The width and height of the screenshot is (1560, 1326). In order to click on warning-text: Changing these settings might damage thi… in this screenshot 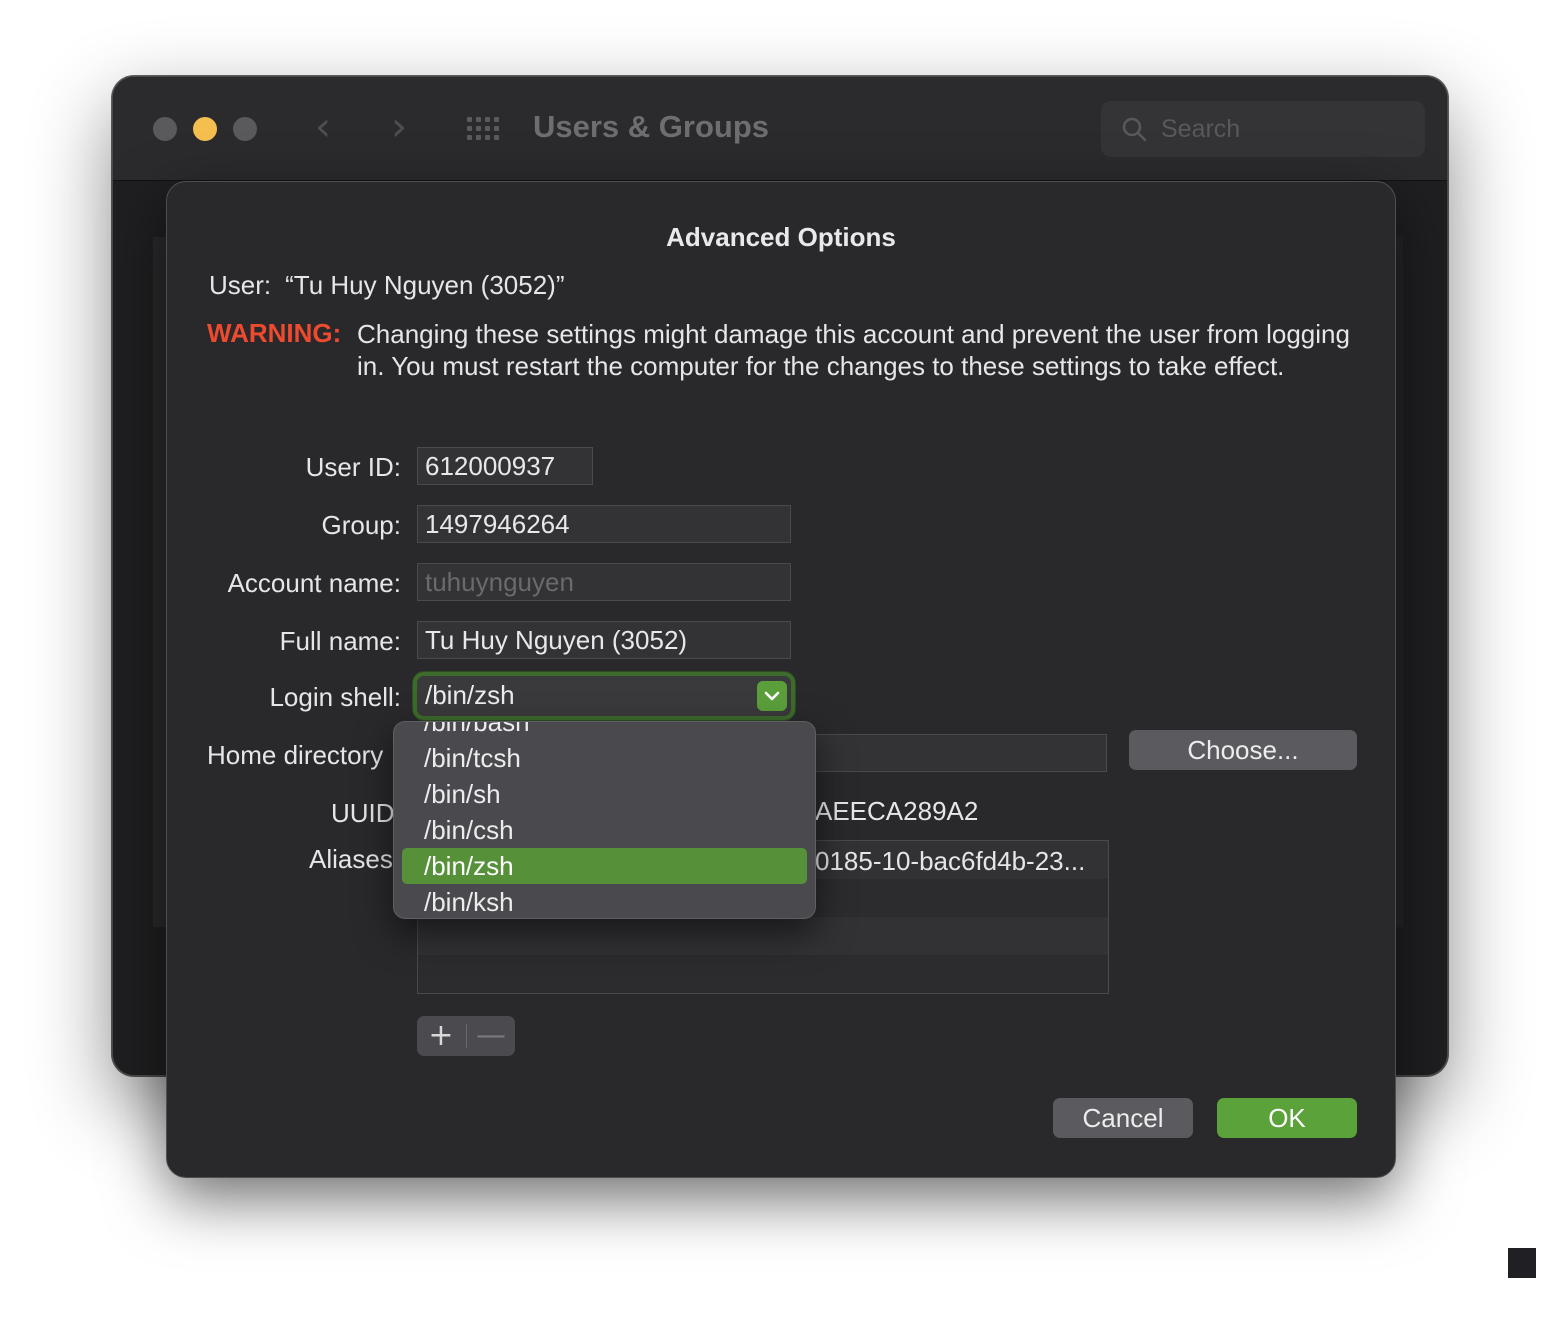, I will do `click(853, 350)`.